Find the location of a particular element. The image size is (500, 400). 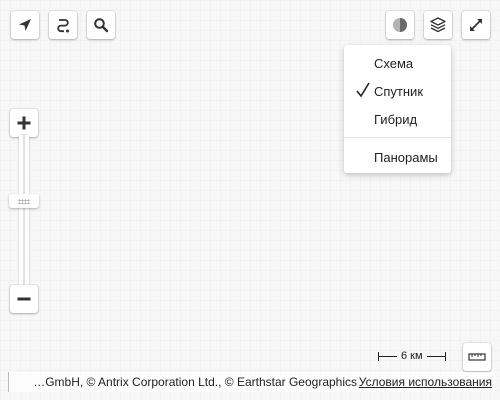

search-button is located at coordinates (101, 25).